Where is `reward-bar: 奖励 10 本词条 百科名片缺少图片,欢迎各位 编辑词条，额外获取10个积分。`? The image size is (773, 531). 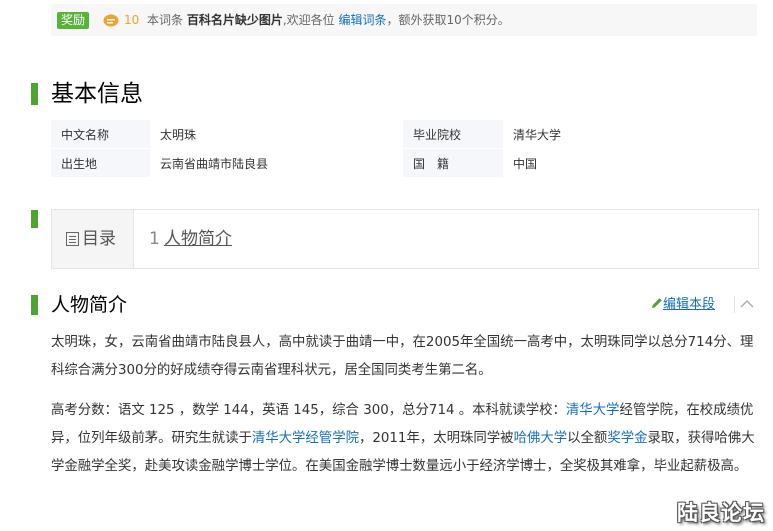
reward-bar: 奖励 10 本词条 百科名片缺少图片,欢迎各位 编辑词条，额外获取10个积分。 is located at coordinates (404, 20).